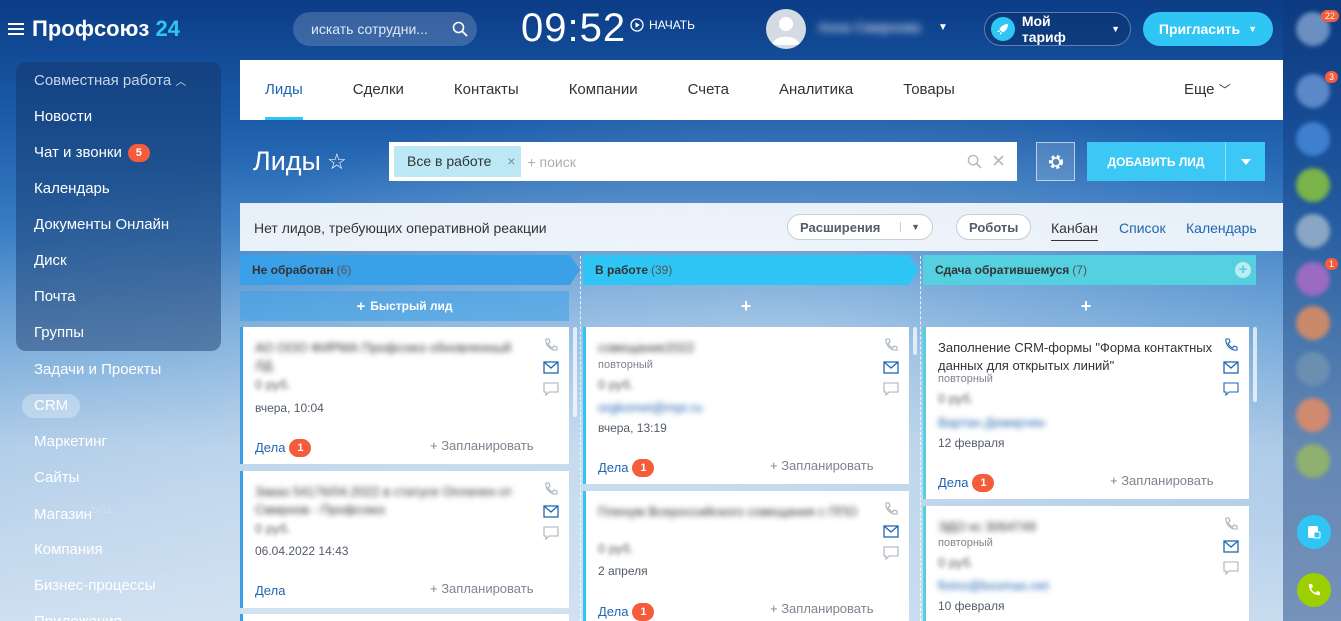 The width and height of the screenshot is (1341, 621). What do you see at coordinates (72, 188) in the screenshot?
I see `menu-item-calendar: Календарь` at bounding box center [72, 188].